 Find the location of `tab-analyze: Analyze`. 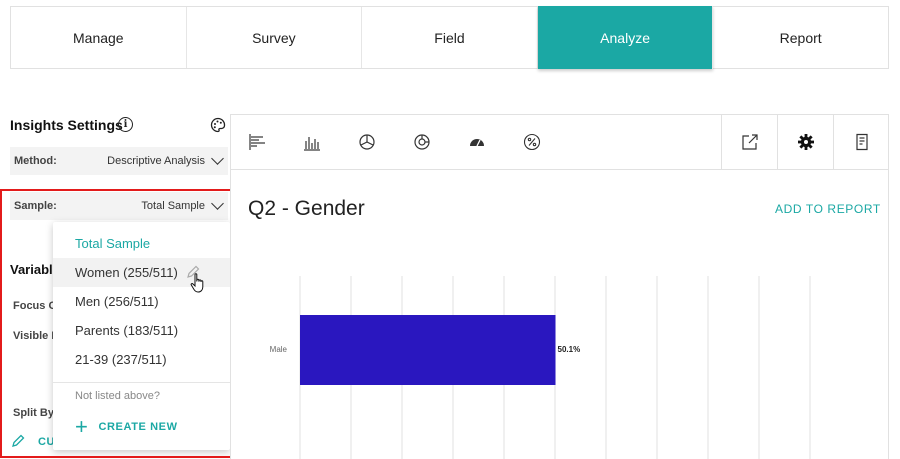

tab-analyze: Analyze is located at coordinates (625, 37).